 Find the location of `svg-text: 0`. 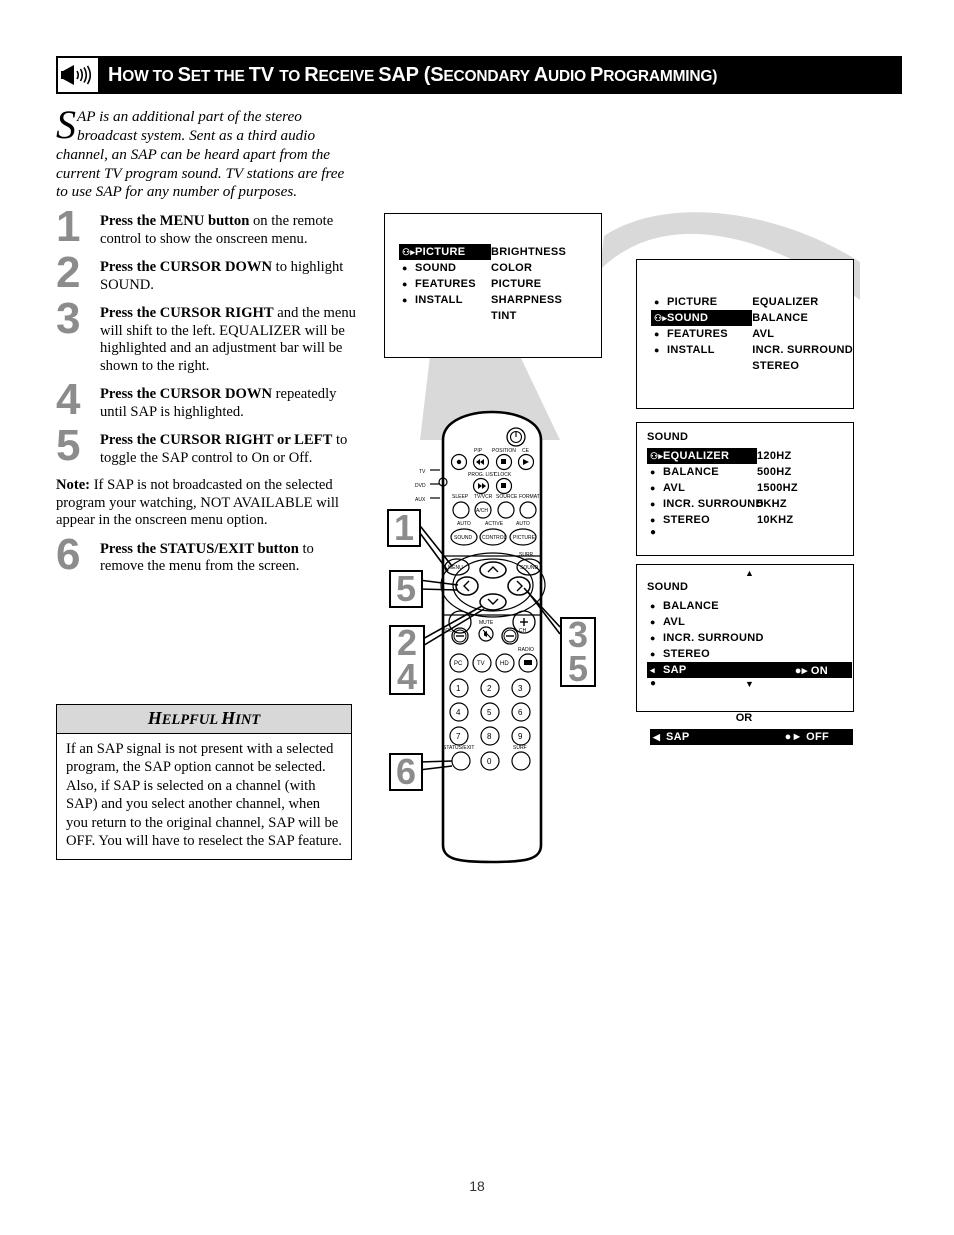

svg-text: 0 is located at coordinates (489, 761).